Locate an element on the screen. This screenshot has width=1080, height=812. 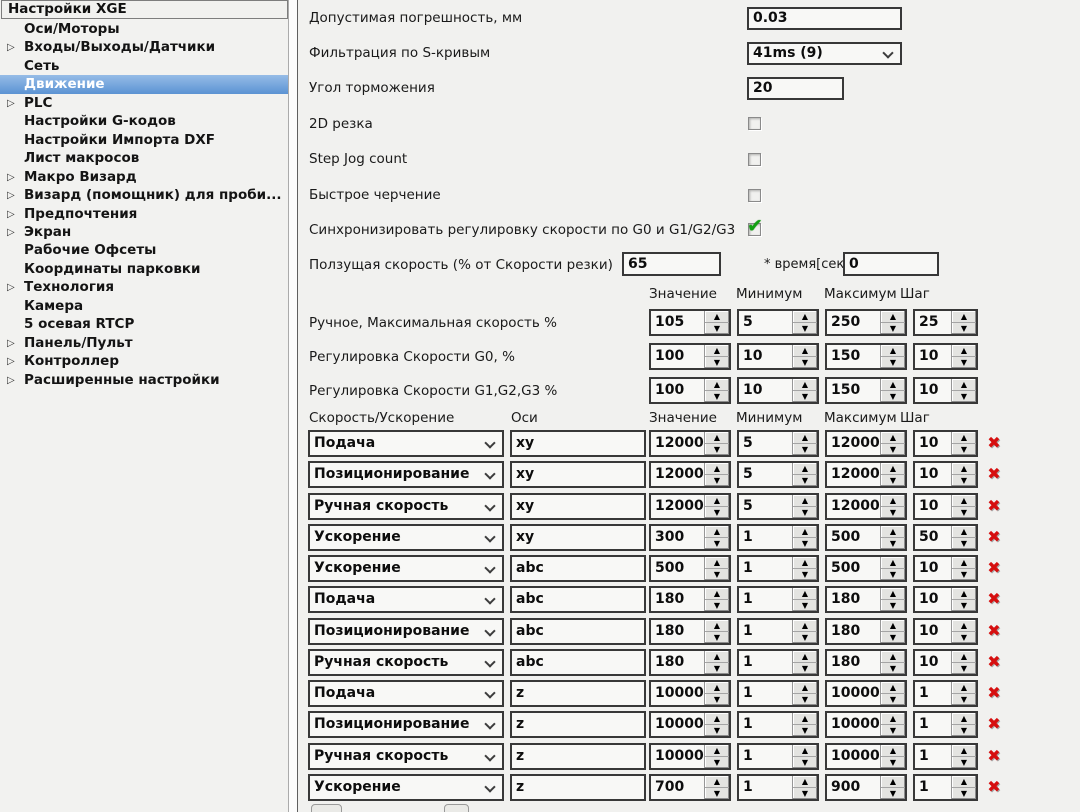
sidebar-item: Рабочие Офсеты is located at coordinates (144, 250).